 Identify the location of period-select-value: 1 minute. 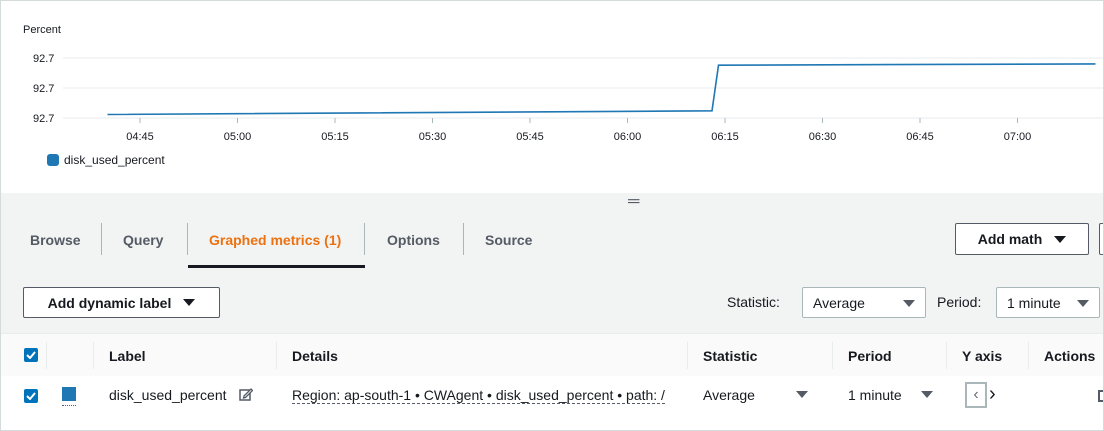
(1034, 302).